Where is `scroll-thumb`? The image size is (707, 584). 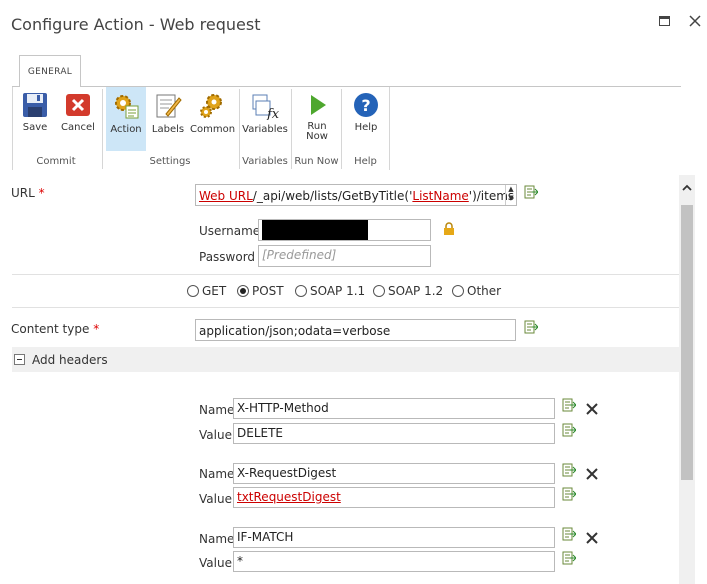
scroll-thumb is located at coordinates (687, 342).